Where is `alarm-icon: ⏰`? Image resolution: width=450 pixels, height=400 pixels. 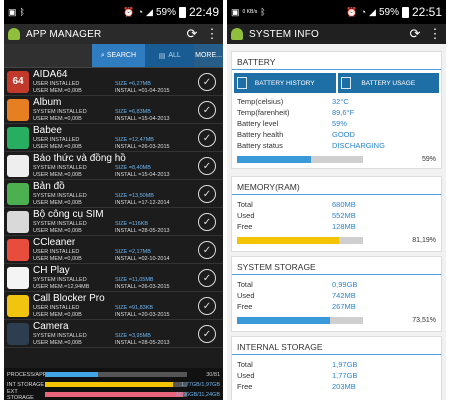 alarm-icon: ⏰ is located at coordinates (129, 11).